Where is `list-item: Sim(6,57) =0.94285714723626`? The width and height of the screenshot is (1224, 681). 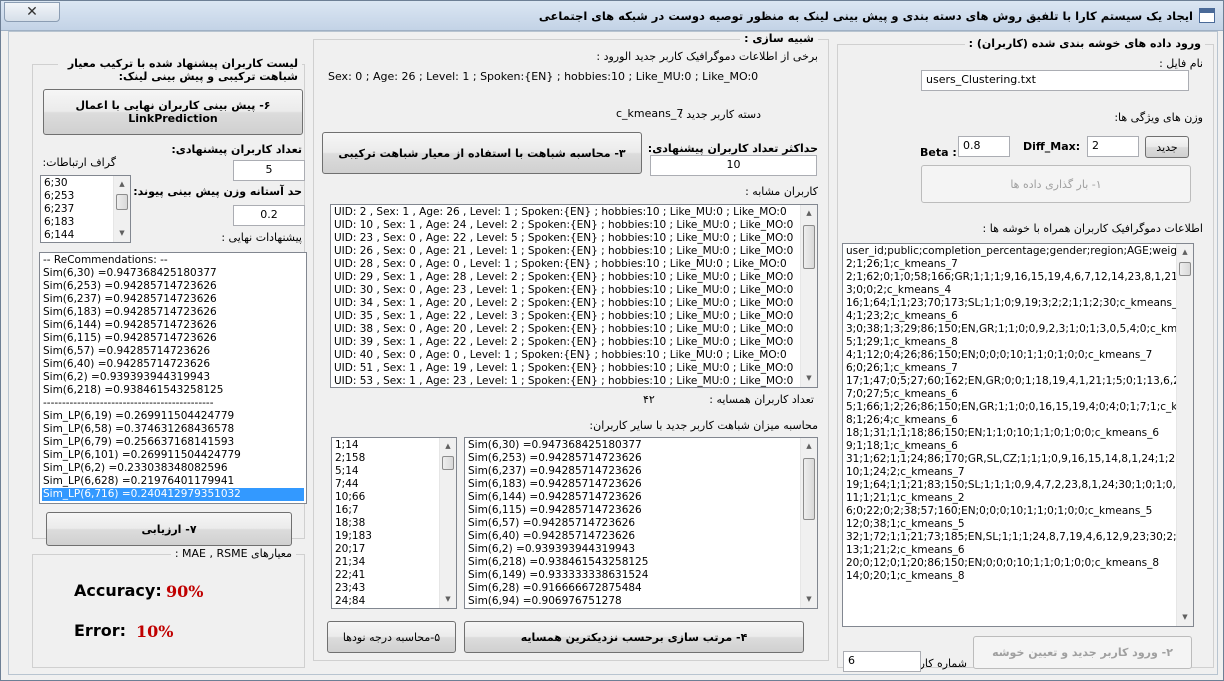
list-item: Sim(6,57) =0.94285714723626 is located at coordinates (173, 351).